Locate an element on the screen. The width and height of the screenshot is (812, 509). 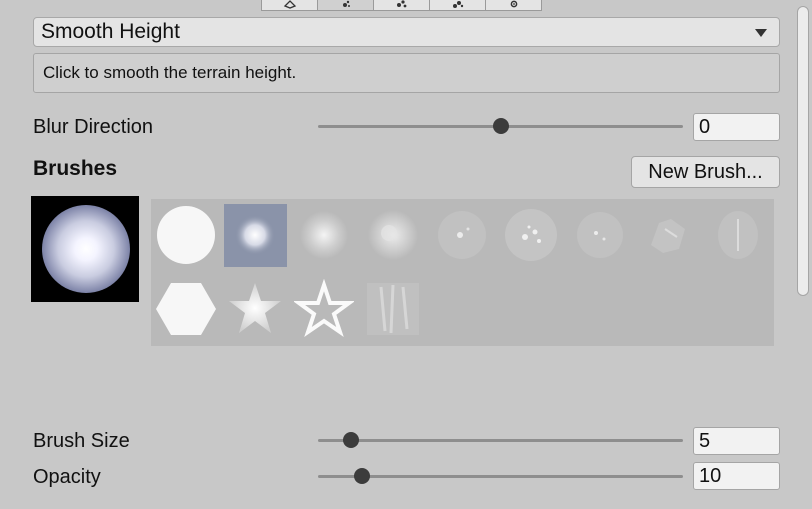
opacity-value: 10 is located at coordinates (710, 475).